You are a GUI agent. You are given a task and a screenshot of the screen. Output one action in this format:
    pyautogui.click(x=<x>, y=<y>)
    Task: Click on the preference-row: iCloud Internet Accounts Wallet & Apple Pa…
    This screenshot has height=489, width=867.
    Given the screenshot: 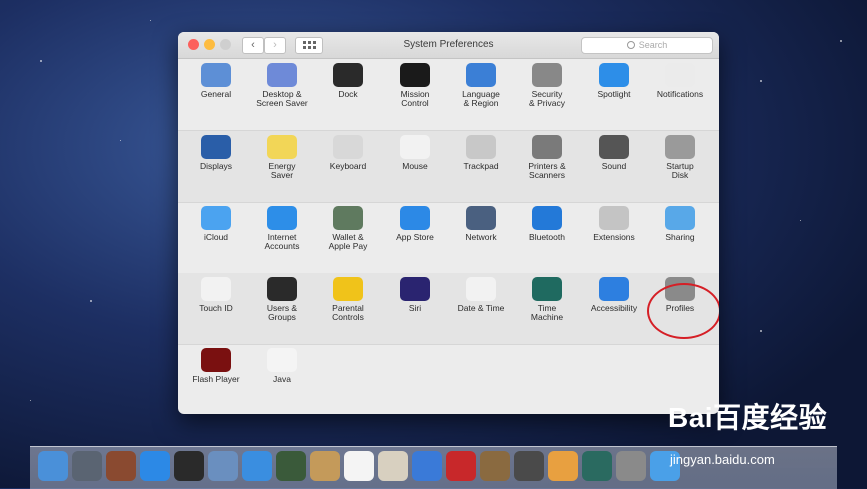 What is the action you would take?
    pyautogui.click(x=448, y=238)
    